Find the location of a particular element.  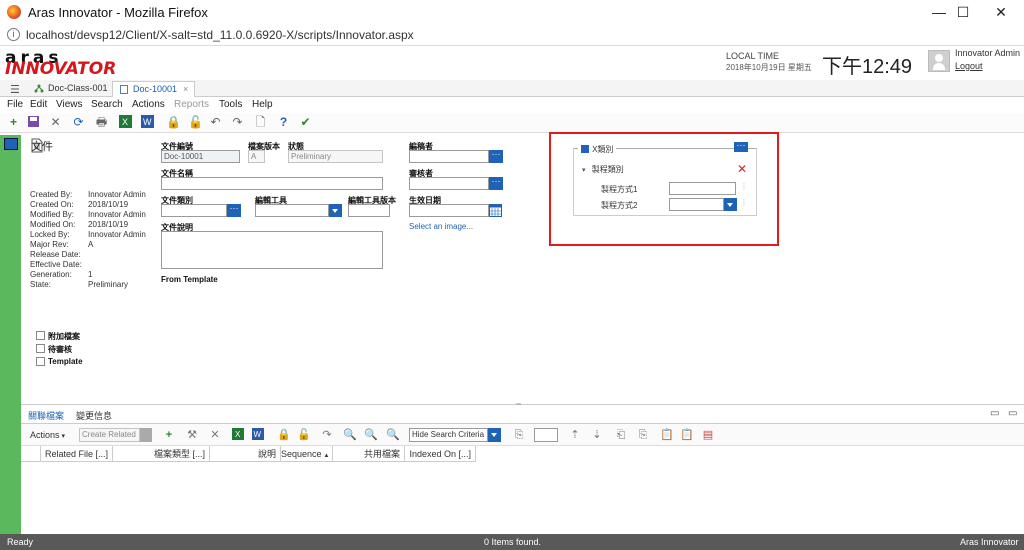

page-input is located at coordinates (546, 435).